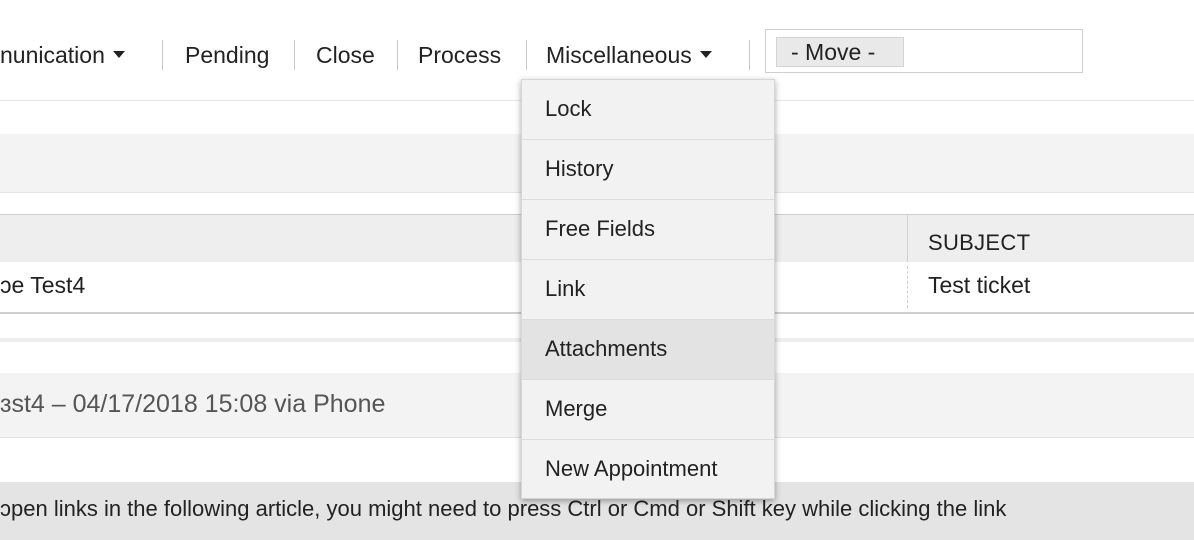 This screenshot has width=1194, height=540. Describe the element at coordinates (648, 410) in the screenshot. I see `menu-item-merge: Merge` at that location.